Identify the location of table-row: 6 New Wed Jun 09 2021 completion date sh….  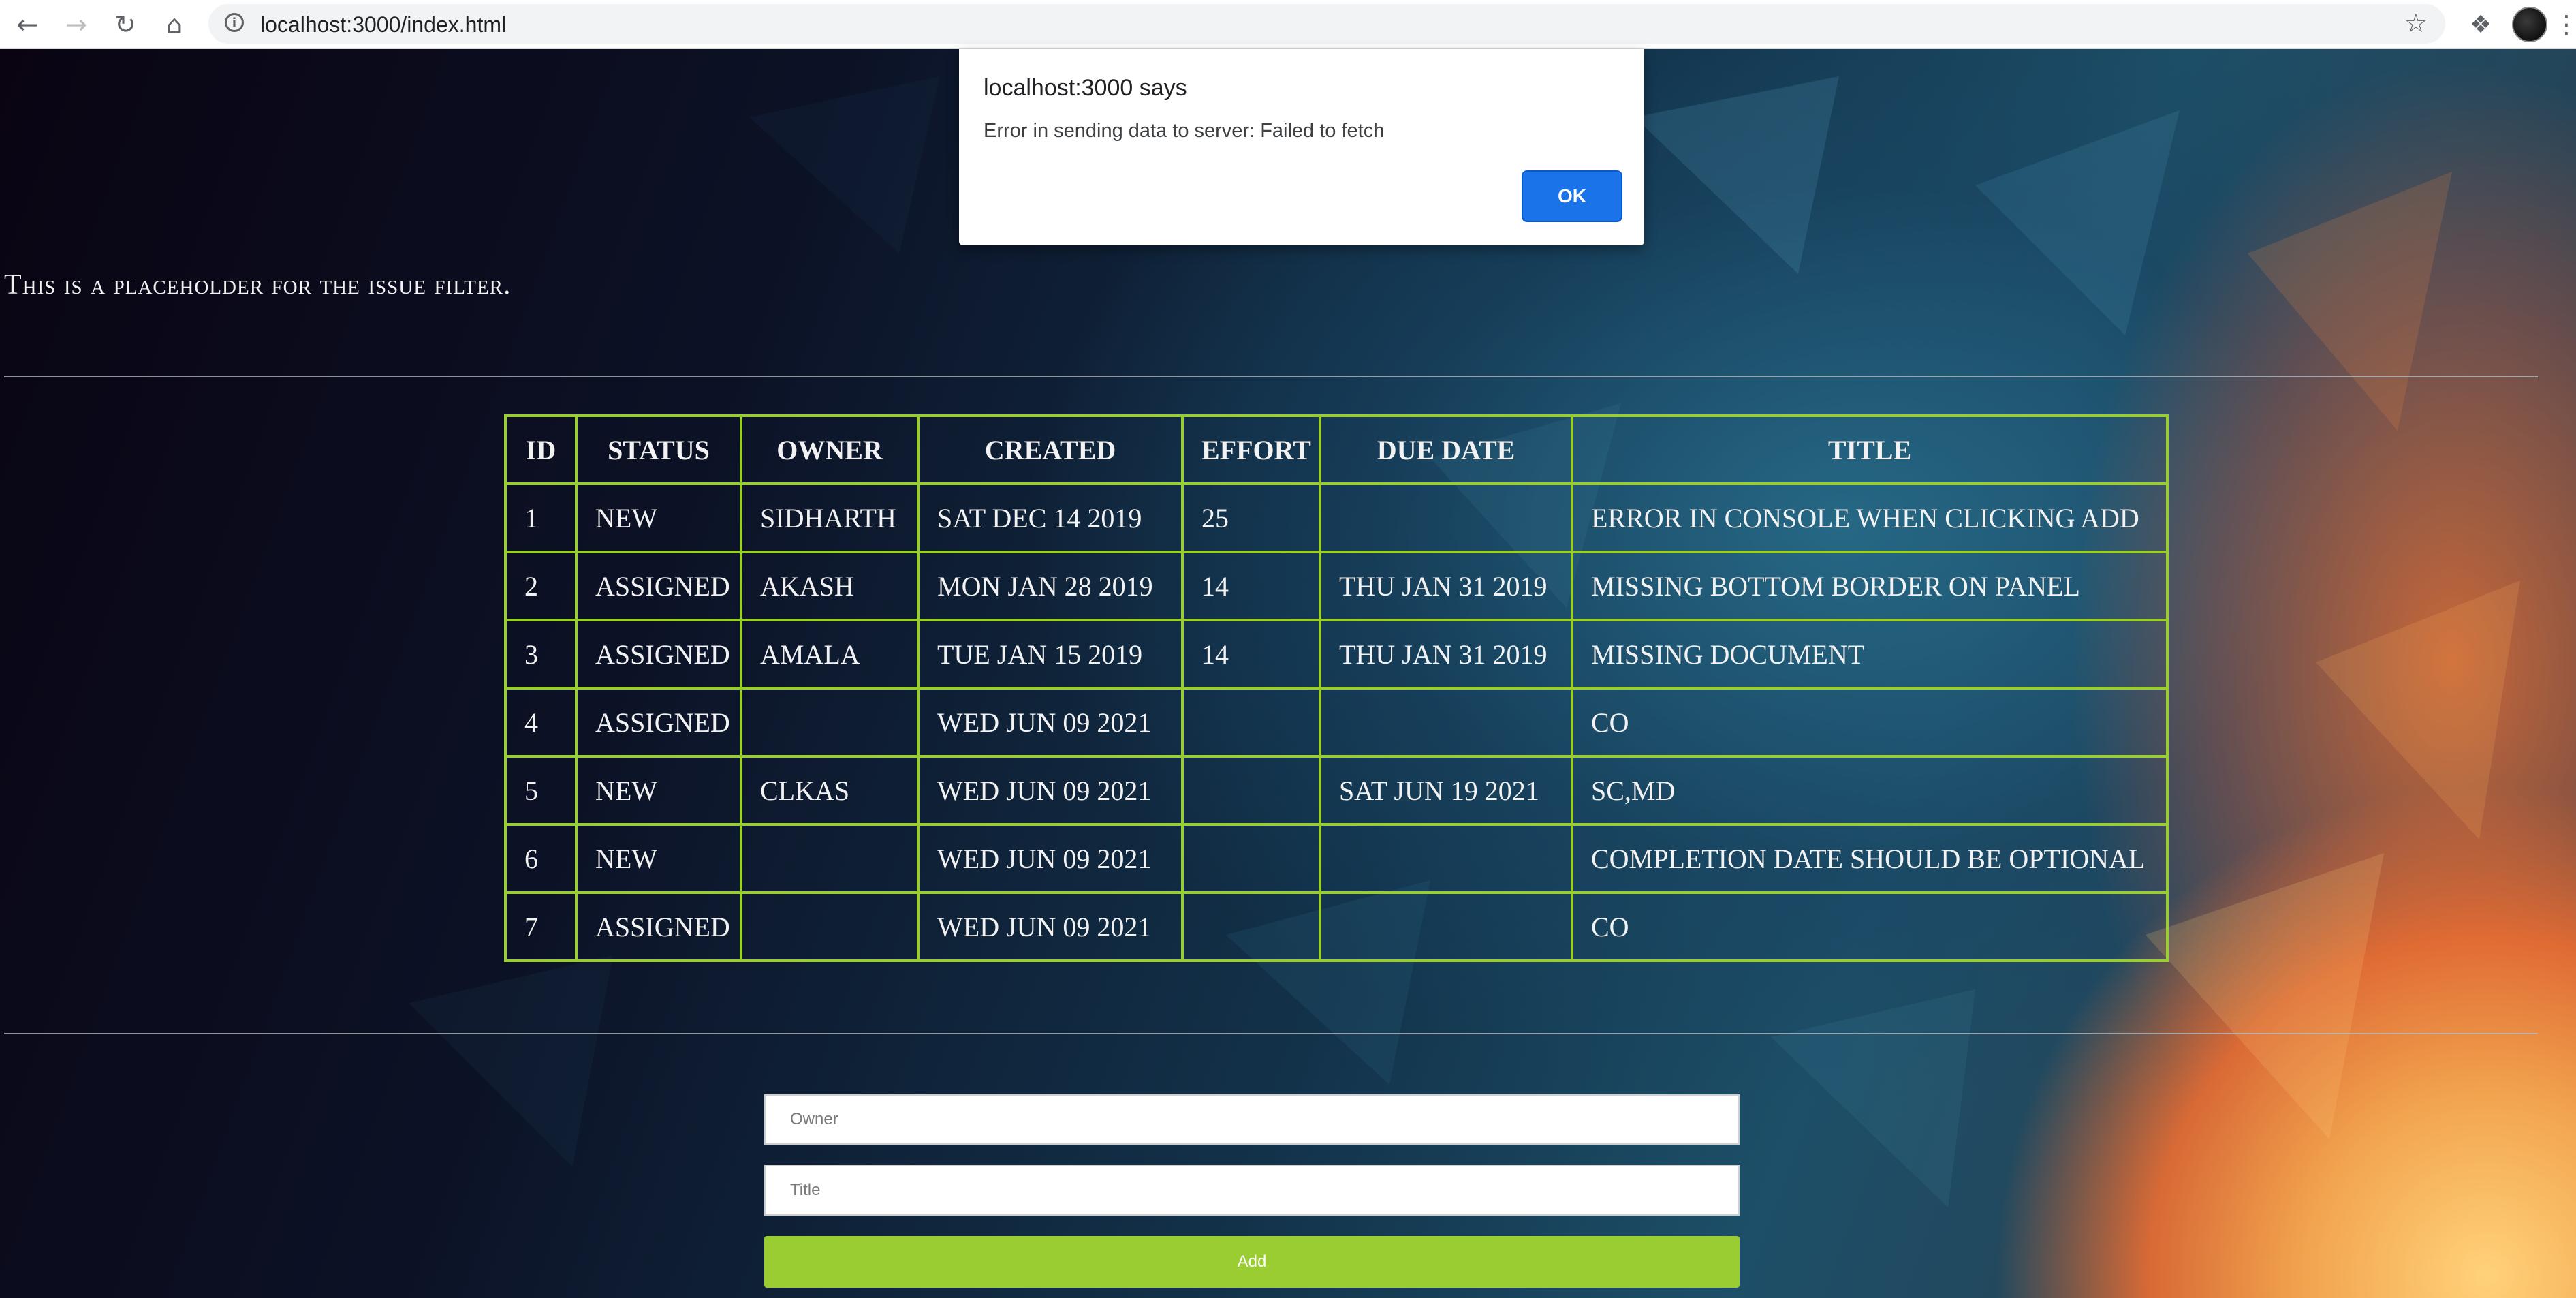
(1336, 858).